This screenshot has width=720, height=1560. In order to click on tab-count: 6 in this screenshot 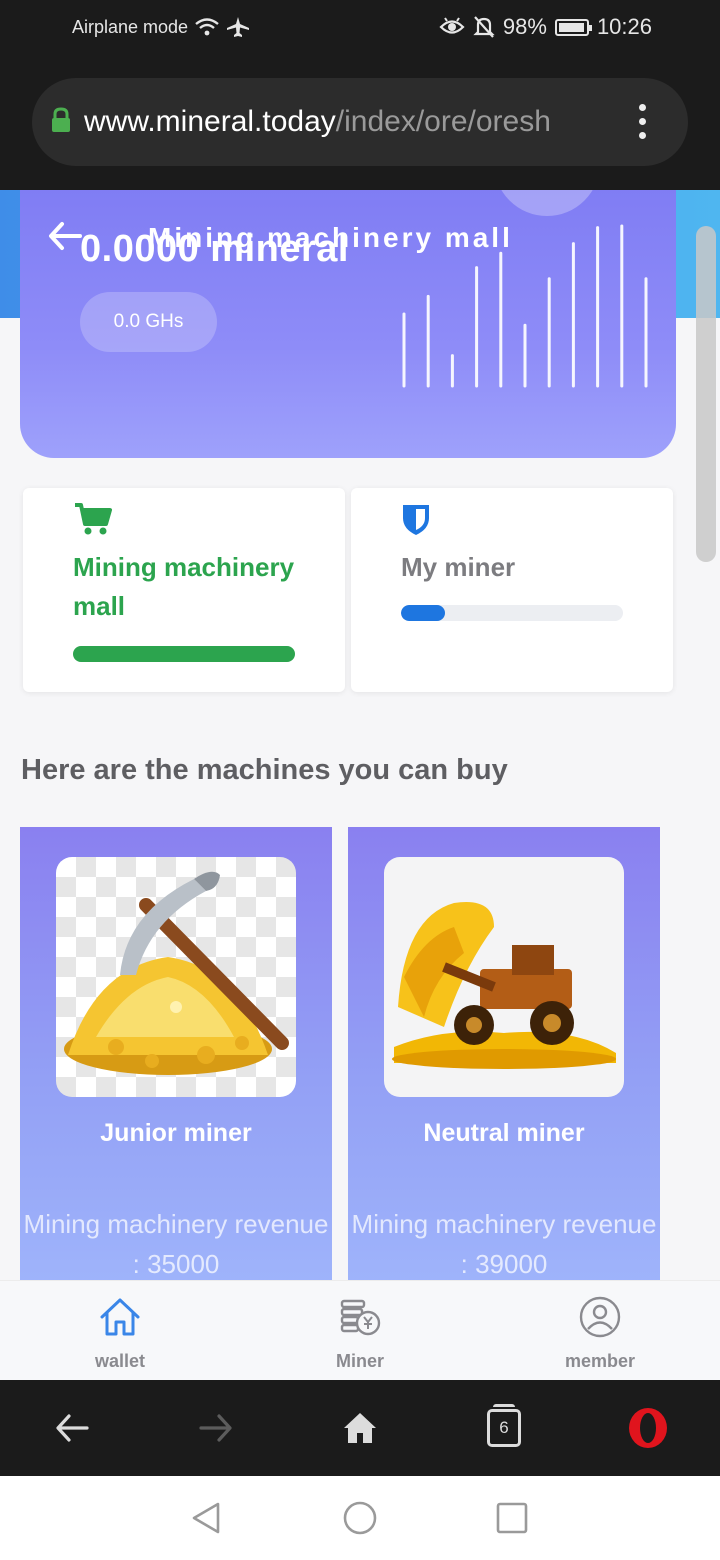, I will do `click(504, 1425)`.